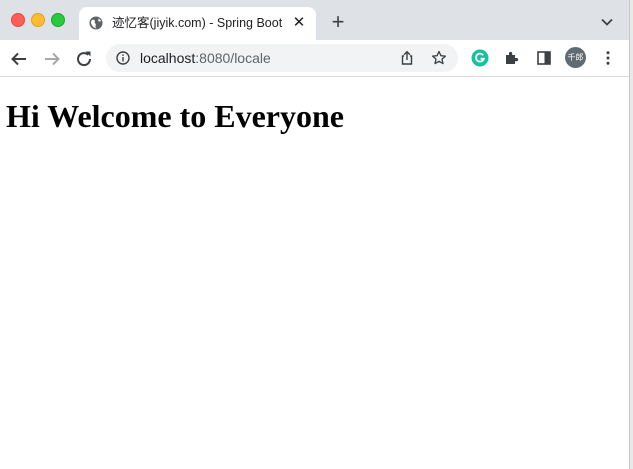 The height and width of the screenshot is (469, 633). Describe the element at coordinates (512, 58) in the screenshot. I see `extensions-puzzle-icon` at that location.